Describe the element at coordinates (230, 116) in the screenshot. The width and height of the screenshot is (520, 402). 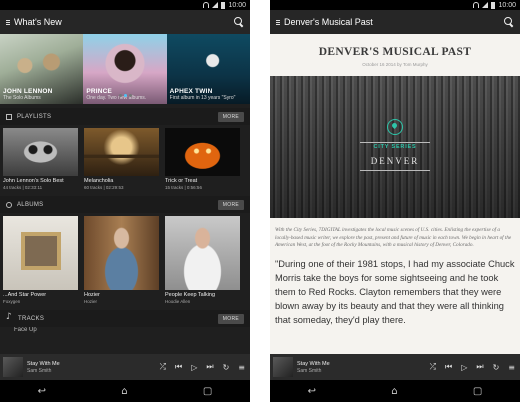
I see `playlists-more-button: MORE` at that location.